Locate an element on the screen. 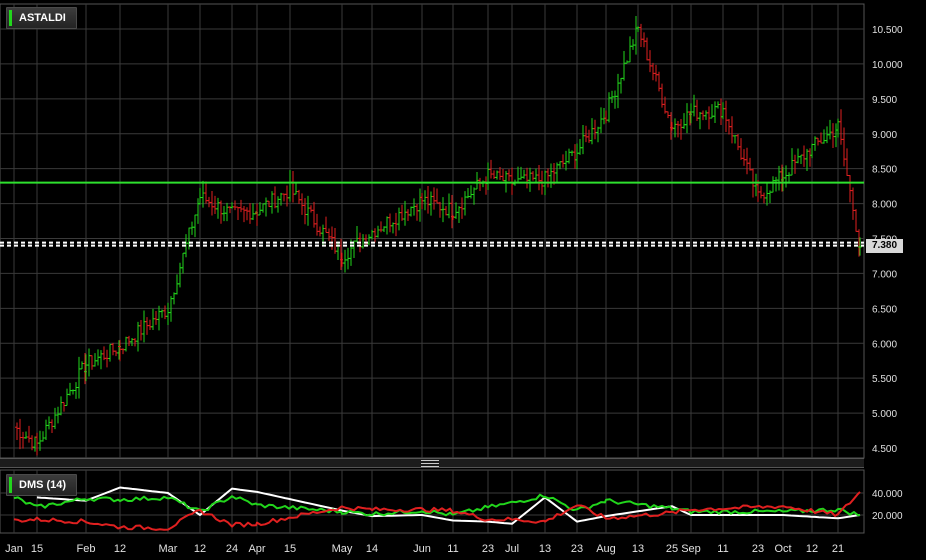  panel-splitter is located at coordinates (432, 463).